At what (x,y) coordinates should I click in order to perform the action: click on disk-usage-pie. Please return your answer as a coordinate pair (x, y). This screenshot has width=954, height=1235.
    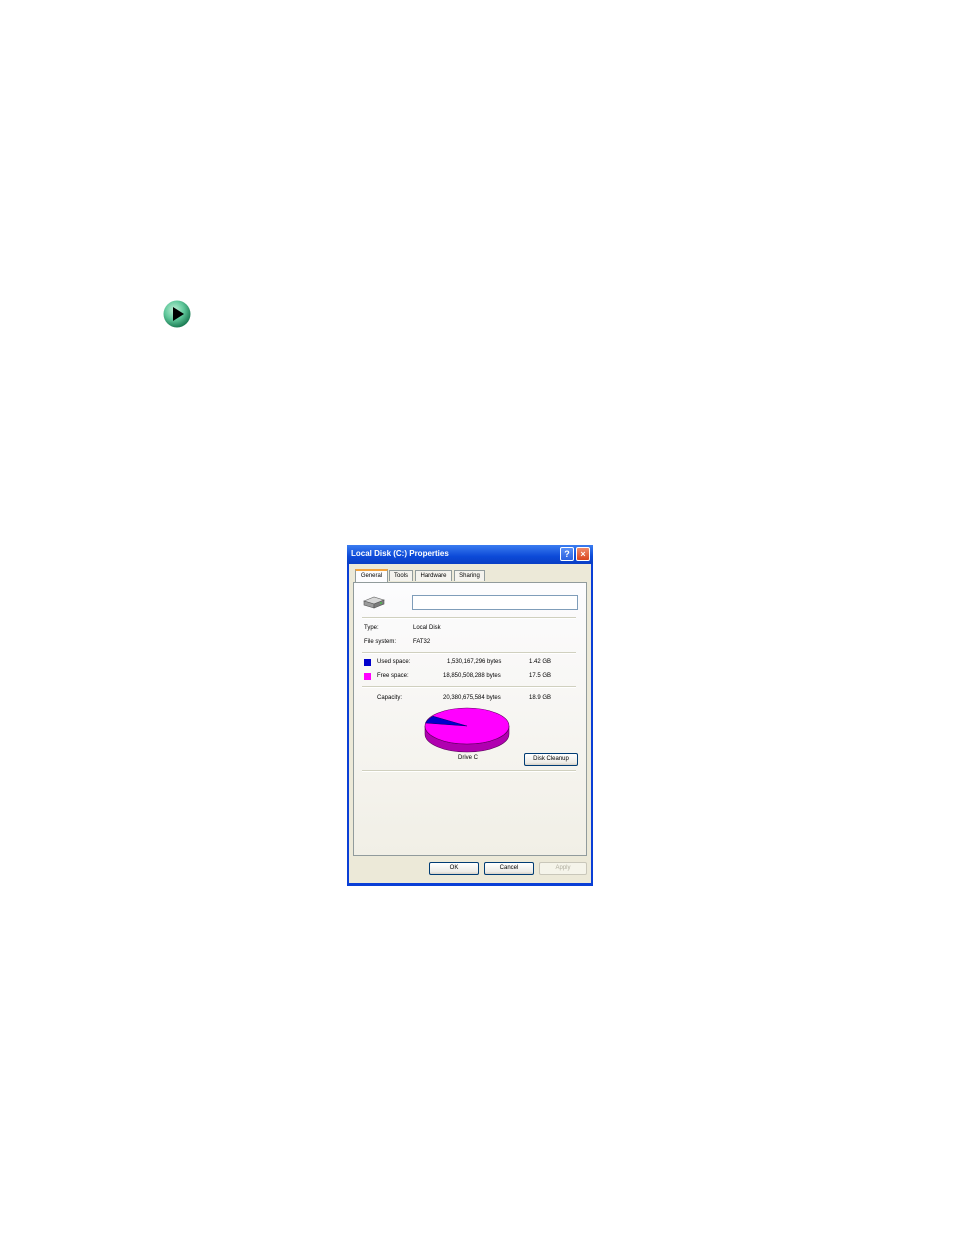
    Looking at the image, I should click on (467, 730).